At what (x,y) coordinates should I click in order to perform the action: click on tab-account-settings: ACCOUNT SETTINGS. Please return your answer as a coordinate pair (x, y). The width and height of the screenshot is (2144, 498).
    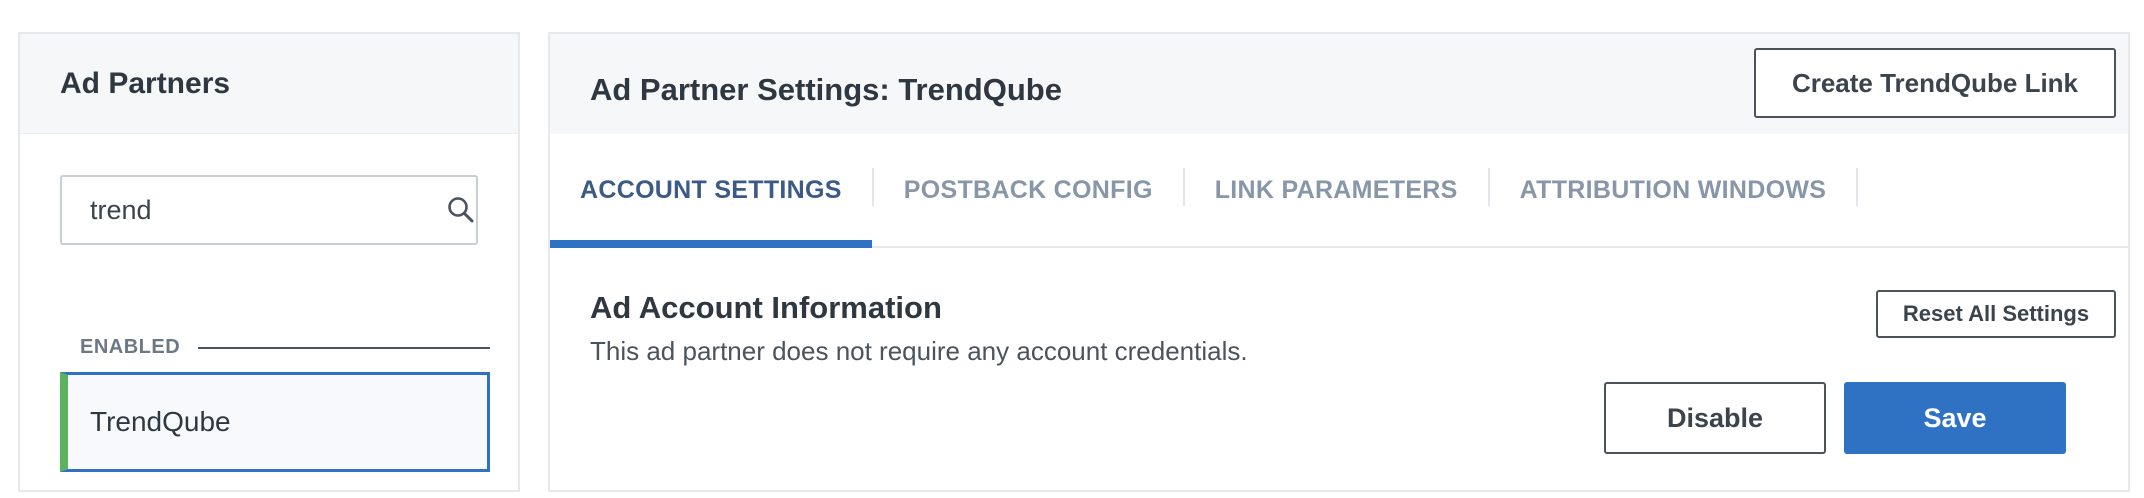
    Looking at the image, I should click on (711, 191).